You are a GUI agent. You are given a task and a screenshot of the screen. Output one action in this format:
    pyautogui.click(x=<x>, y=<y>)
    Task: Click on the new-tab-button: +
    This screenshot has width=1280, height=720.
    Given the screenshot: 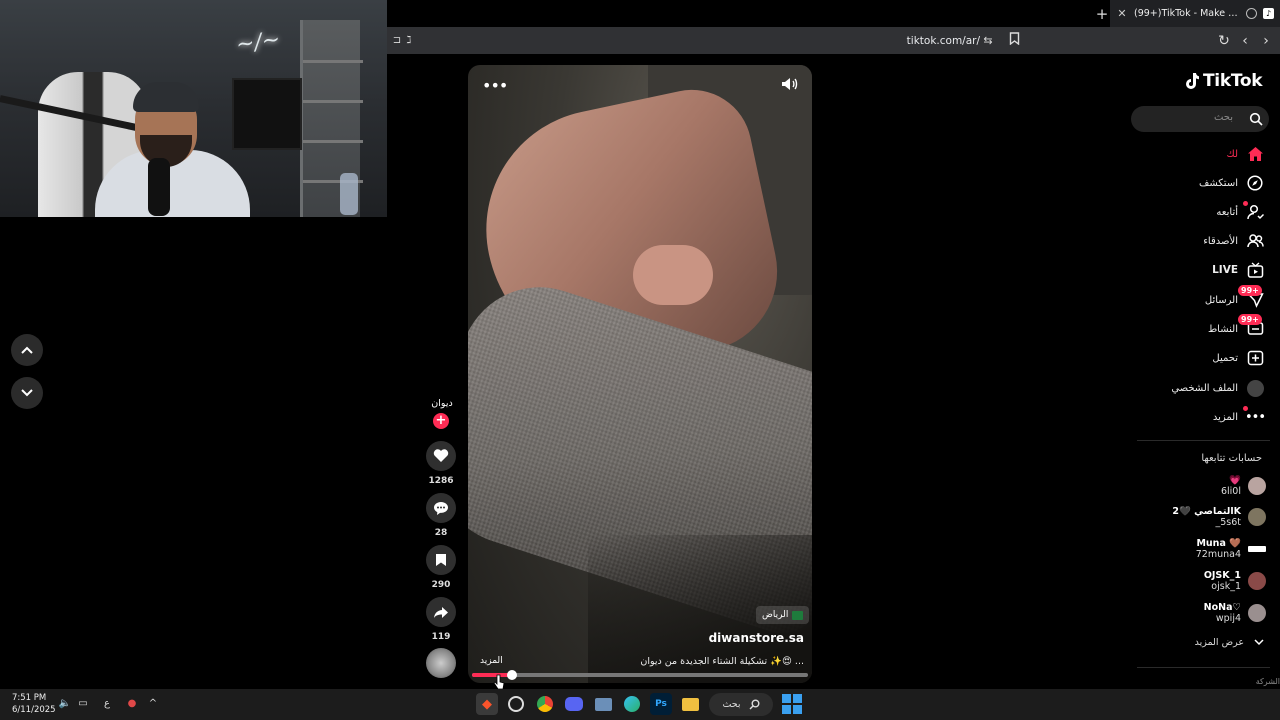 What is the action you would take?
    pyautogui.click(x=1102, y=14)
    